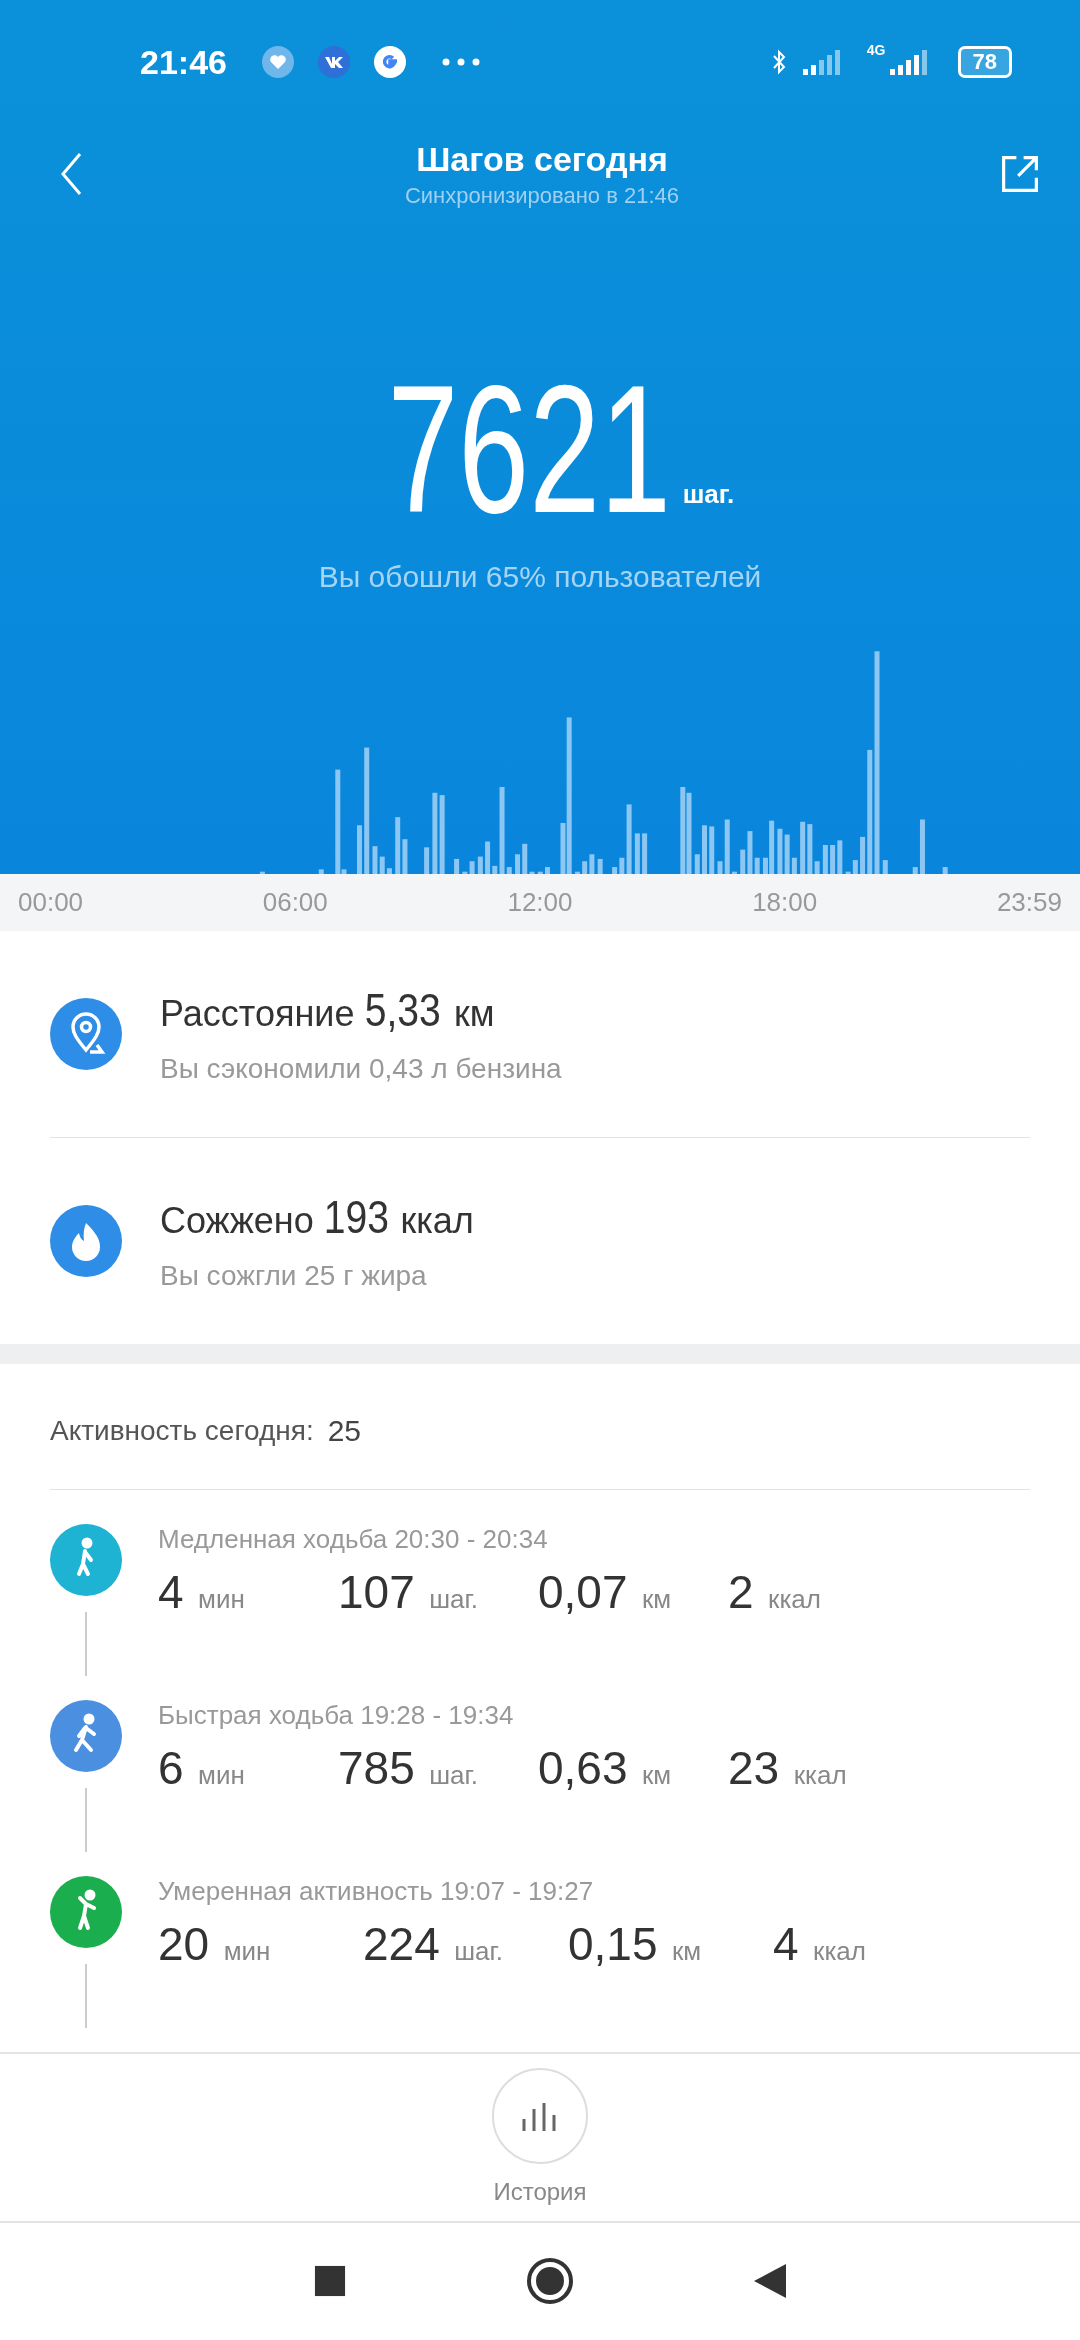 The width and height of the screenshot is (1080, 2340). Describe the element at coordinates (434, 1943) in the screenshot. I see `activity-metric: 224 шаг.` at that location.